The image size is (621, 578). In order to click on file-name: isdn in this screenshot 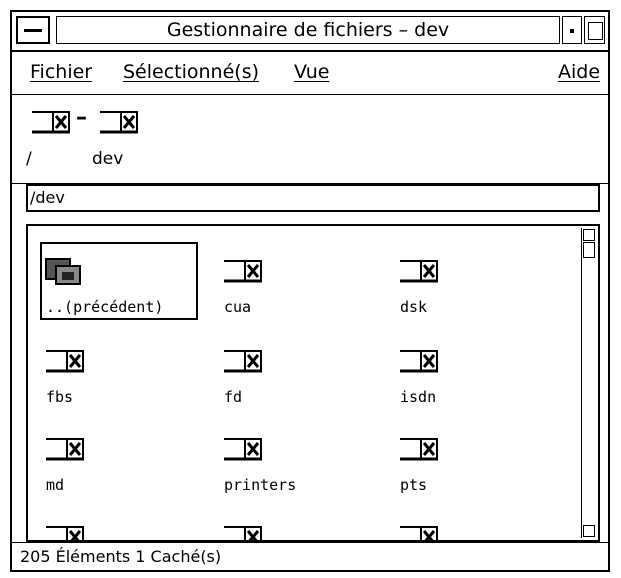, I will do `click(418, 397)`.